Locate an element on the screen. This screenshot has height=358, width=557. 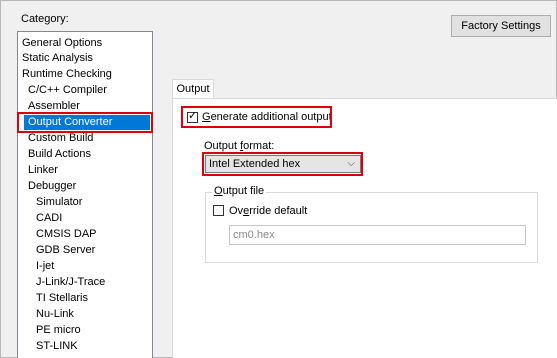
override-text-b: rride default is located at coordinates (278, 211).